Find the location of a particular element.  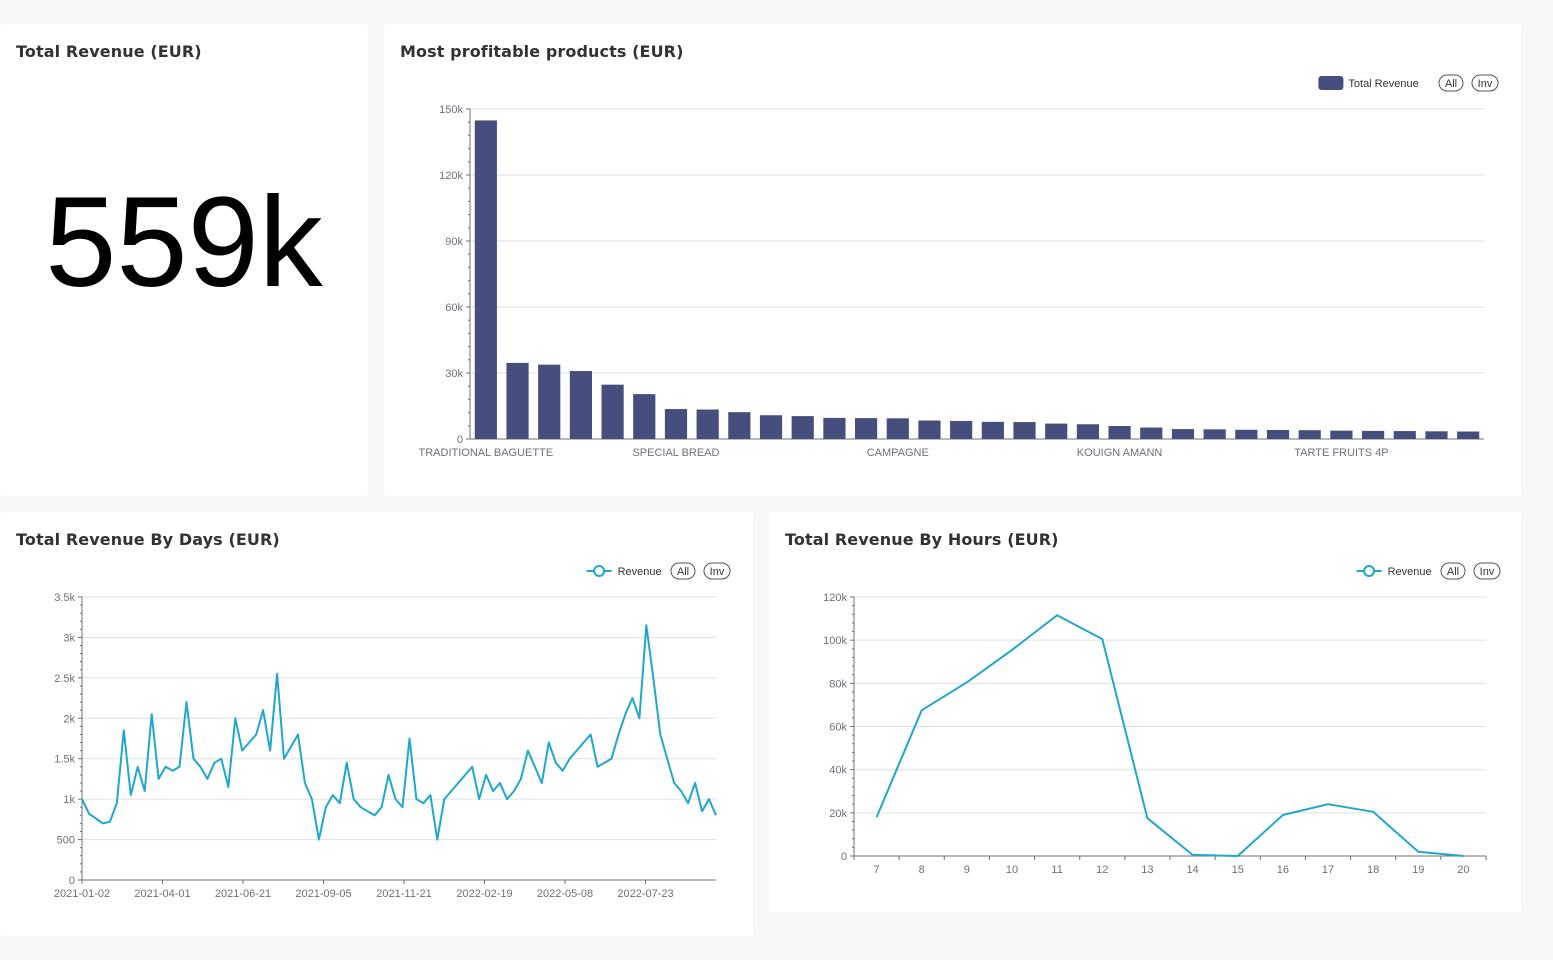

hours-y-tick-label: 120k is located at coordinates (835, 598).